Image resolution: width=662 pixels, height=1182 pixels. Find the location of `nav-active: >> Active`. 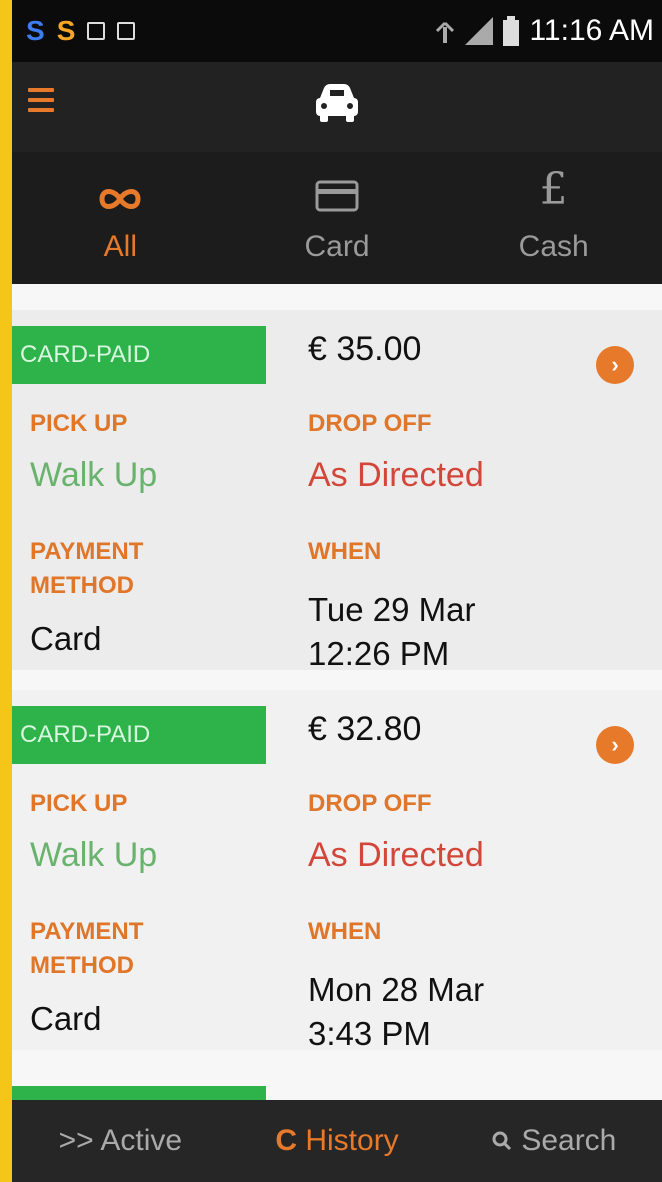

nav-active: >> Active is located at coordinates (120, 1141).